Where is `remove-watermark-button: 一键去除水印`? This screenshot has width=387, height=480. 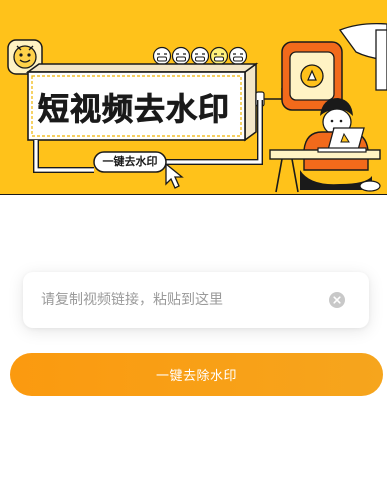 remove-watermark-button: 一键去除水印 is located at coordinates (196, 374).